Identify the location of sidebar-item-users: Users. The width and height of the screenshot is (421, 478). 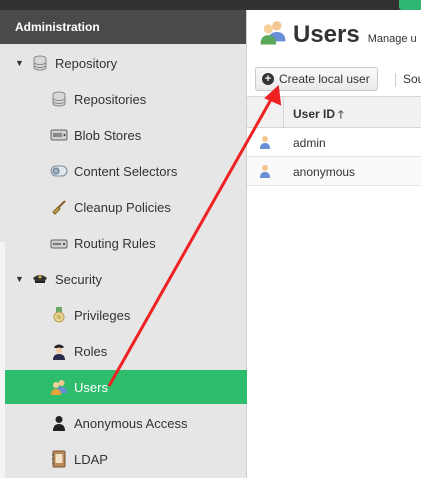
(126, 387).